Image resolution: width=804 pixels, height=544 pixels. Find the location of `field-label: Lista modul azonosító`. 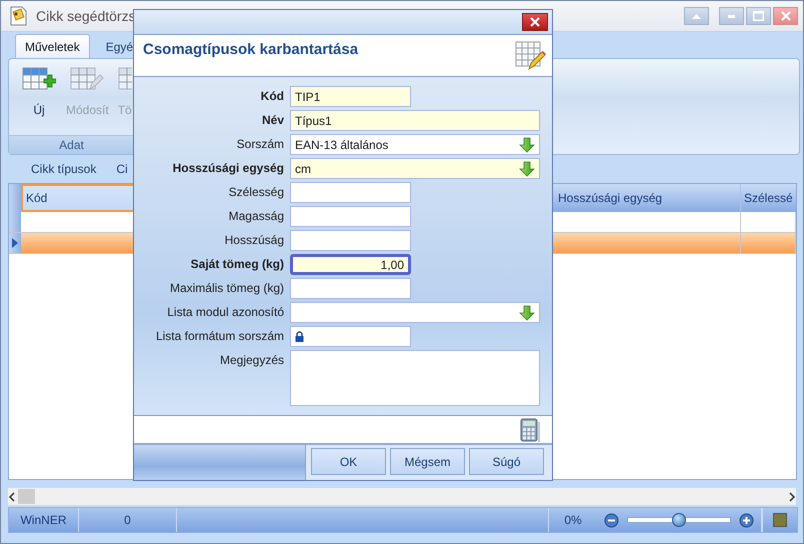

field-label: Lista modul azonosító is located at coordinates (225, 312).